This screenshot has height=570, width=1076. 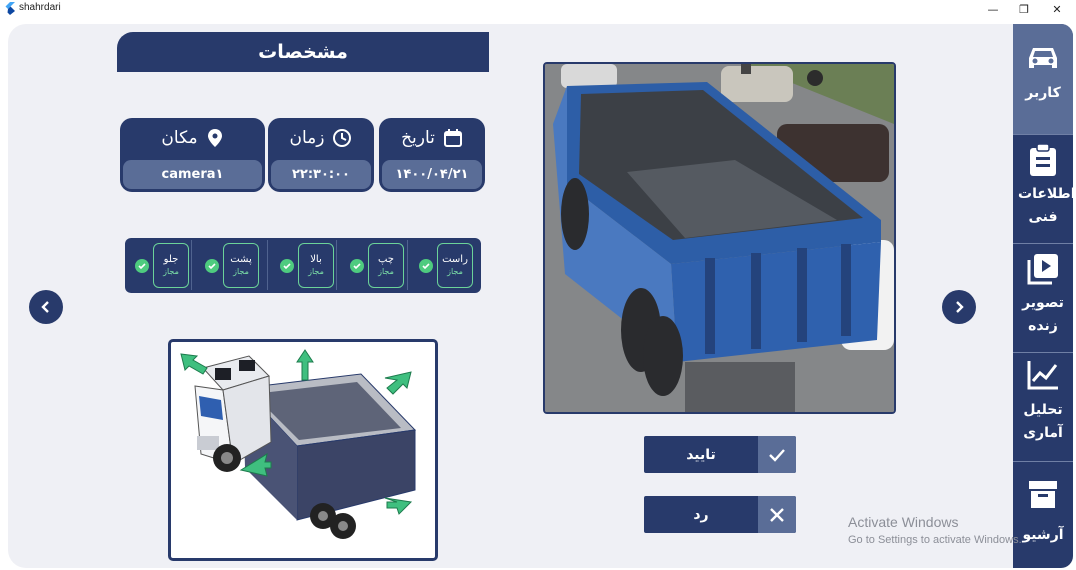 What do you see at coordinates (1057, 9) in the screenshot?
I see `close-button: ✕` at bounding box center [1057, 9].